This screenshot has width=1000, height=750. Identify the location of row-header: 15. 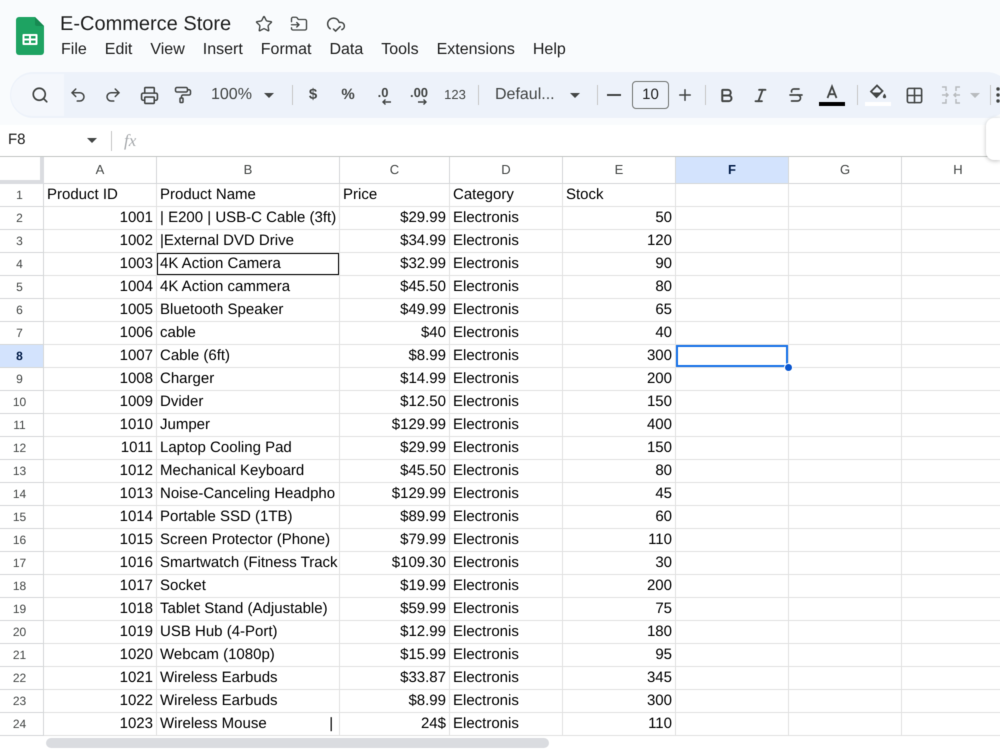
(22, 517).